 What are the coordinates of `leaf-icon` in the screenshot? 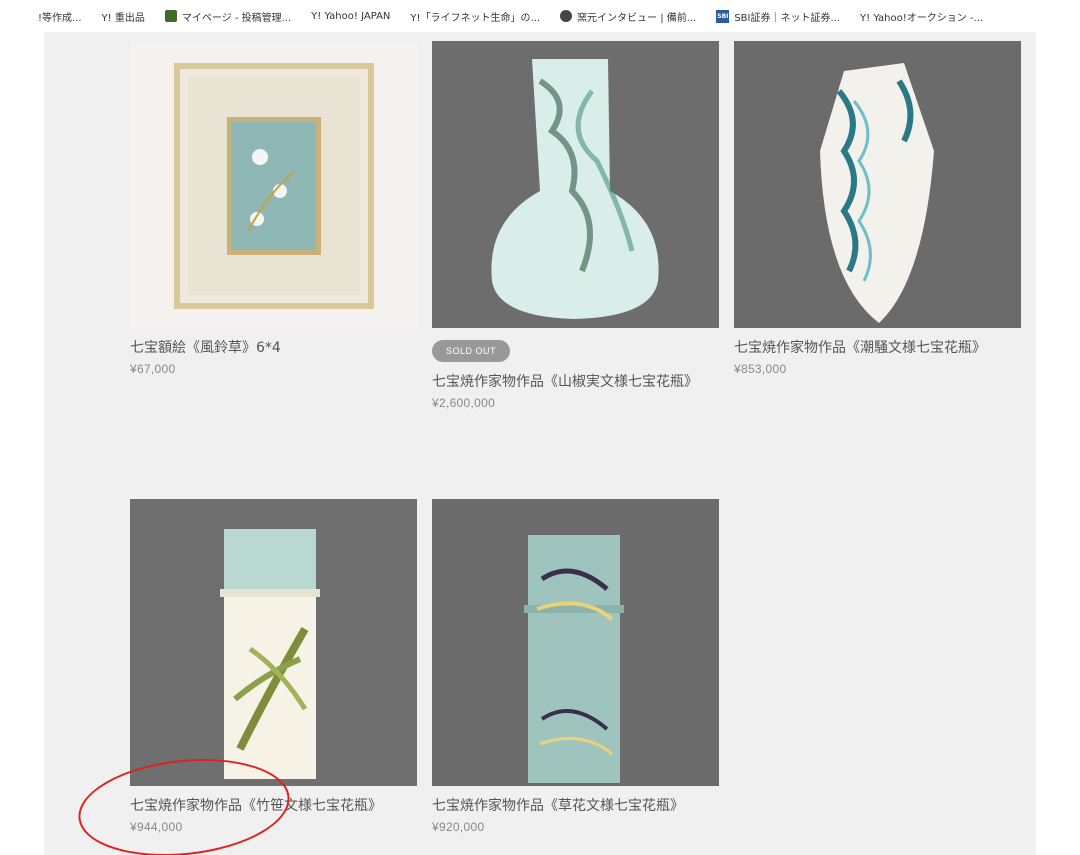 It's located at (170, 16).